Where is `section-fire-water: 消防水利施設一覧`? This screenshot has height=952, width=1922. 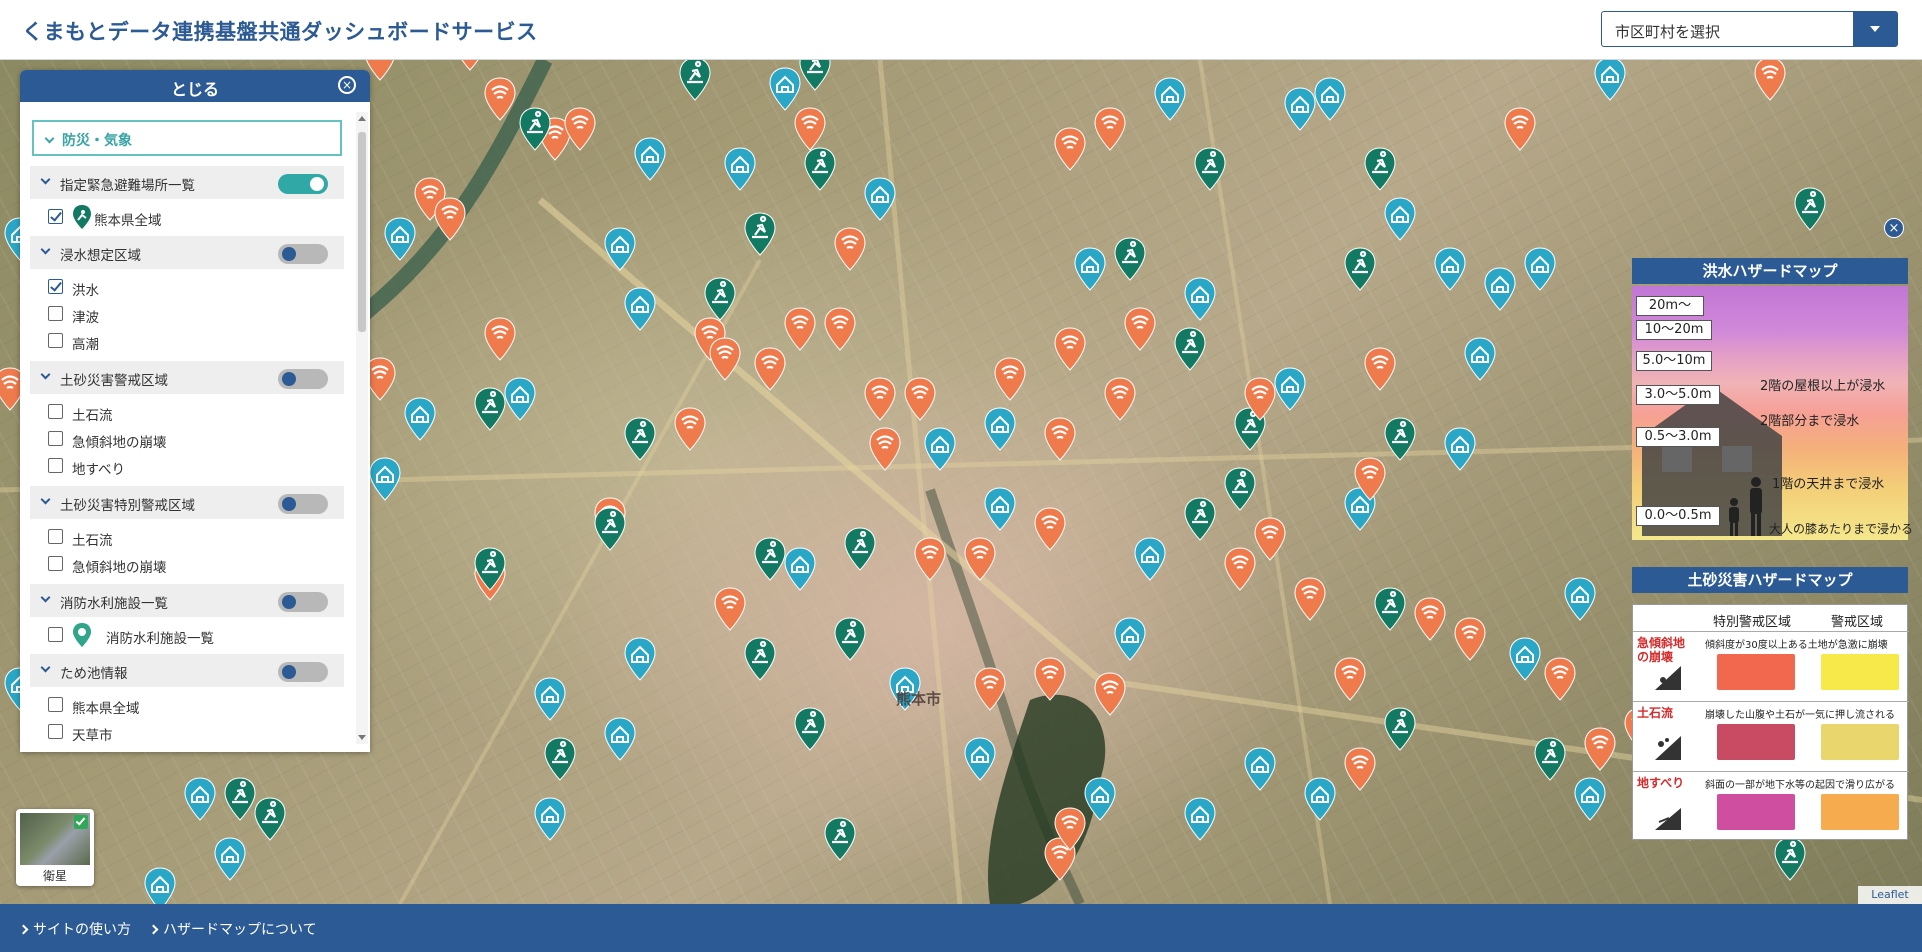
section-fire-water: 消防水利施設一覧 is located at coordinates (187, 600).